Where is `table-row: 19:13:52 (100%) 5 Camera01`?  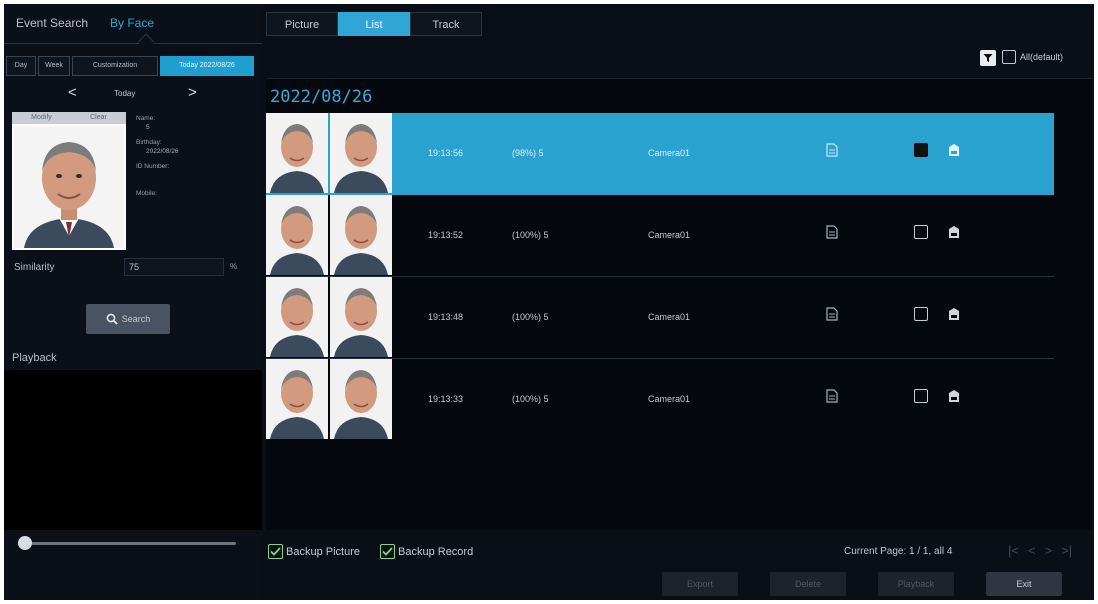
table-row: 19:13:52 (100%) 5 Camera01 is located at coordinates (660, 236).